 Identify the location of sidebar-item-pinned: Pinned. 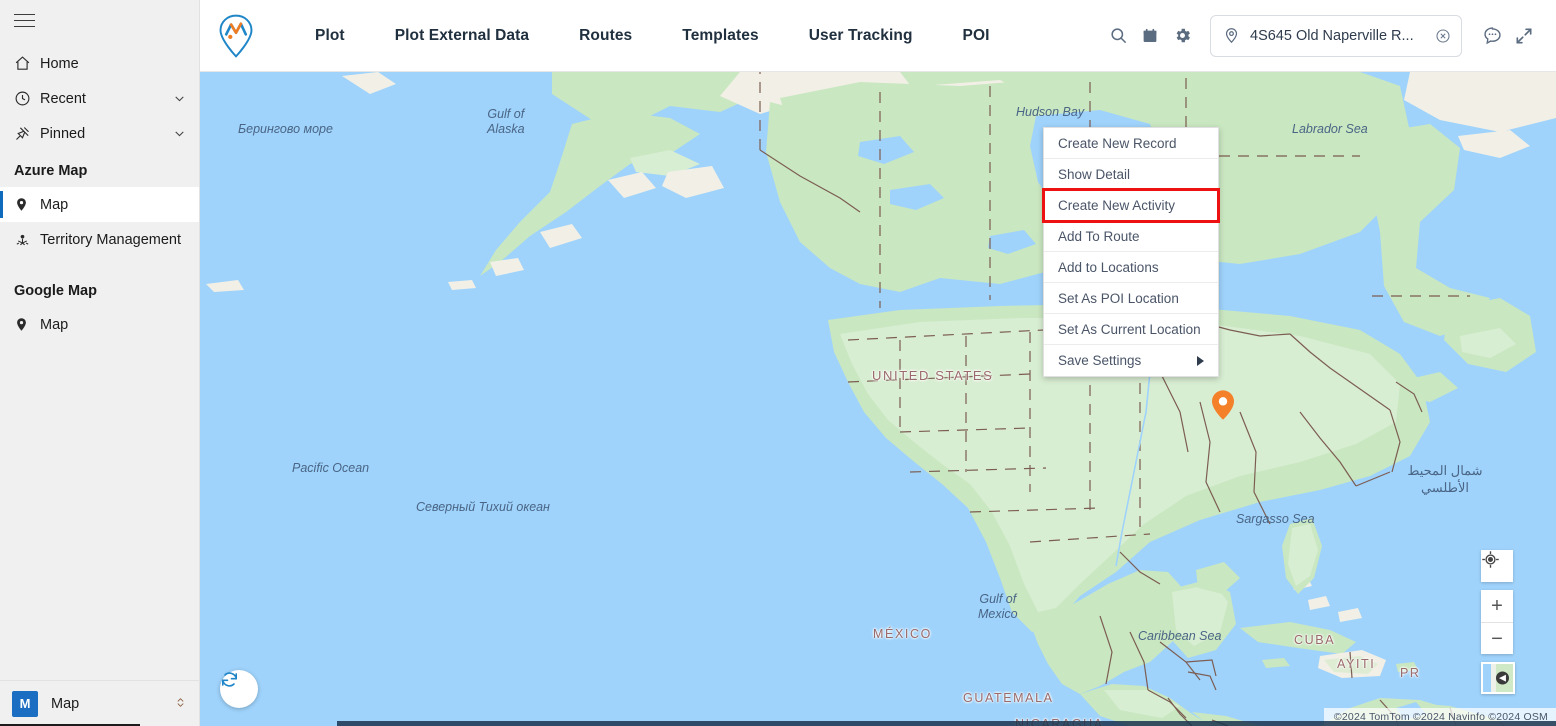
(99, 133).